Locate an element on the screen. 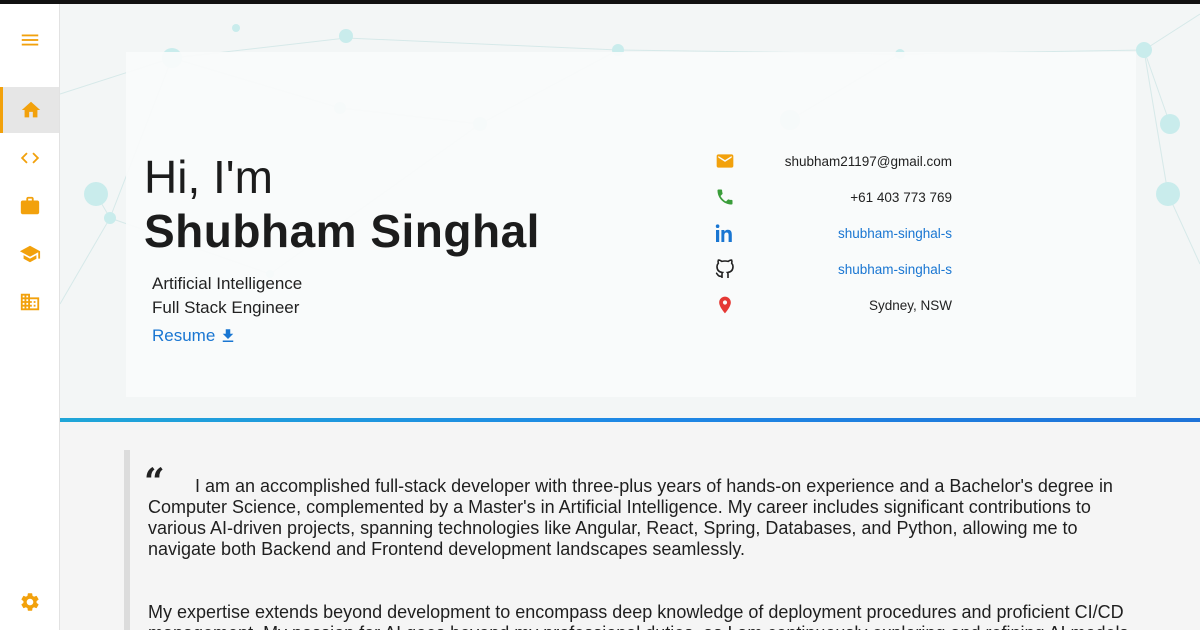  gear-icon is located at coordinates (29, 602).